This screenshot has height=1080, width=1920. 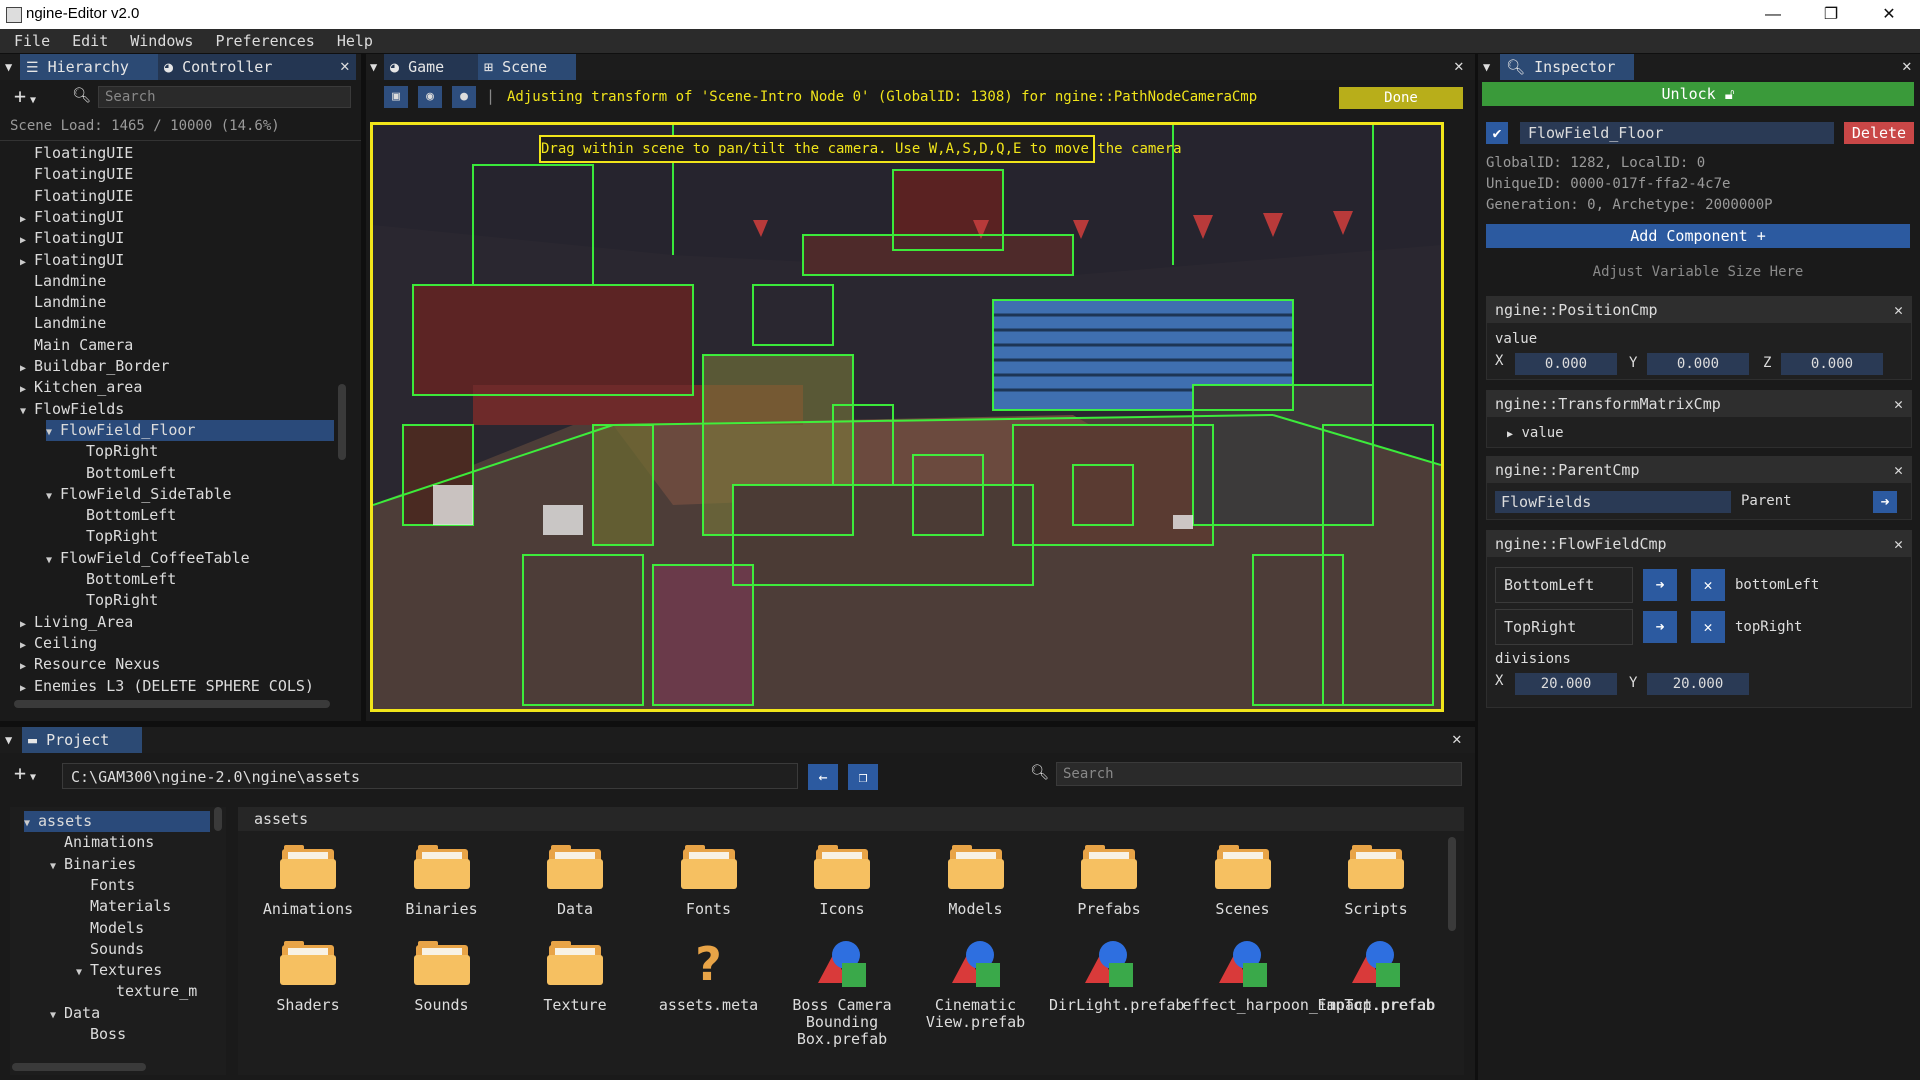 I want to click on lightbulb-icon: ●, so click(x=464, y=97).